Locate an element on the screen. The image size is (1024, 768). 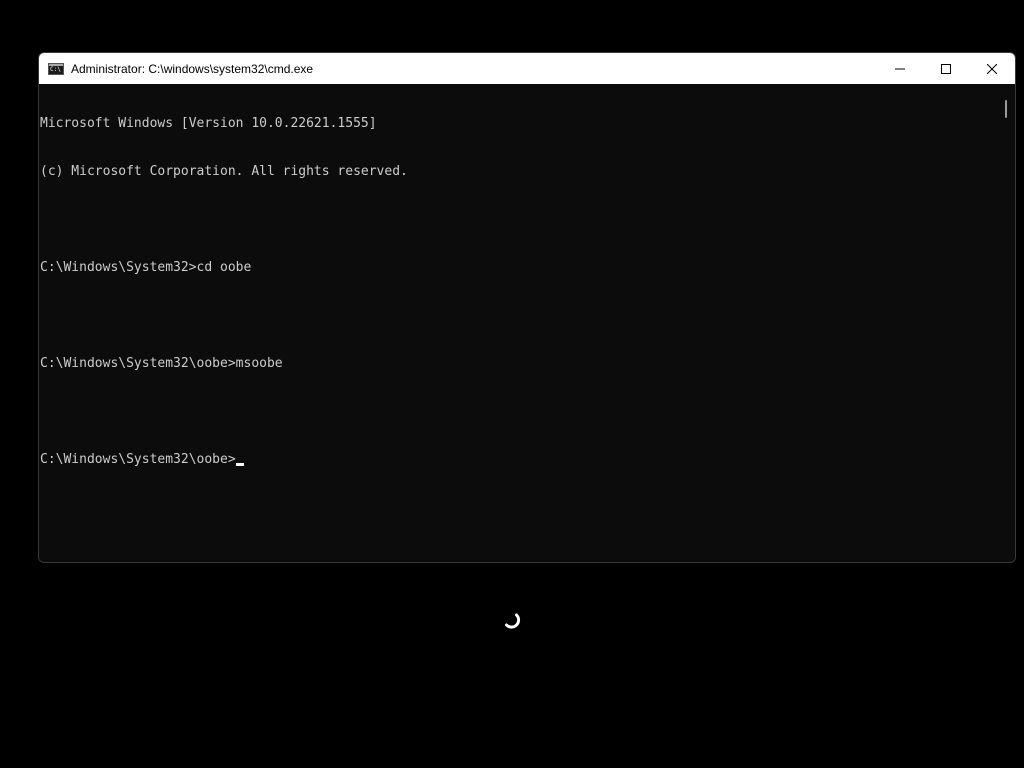
console-prompt-line: C:\Windows\System32\oobe> is located at coordinates (224, 460).